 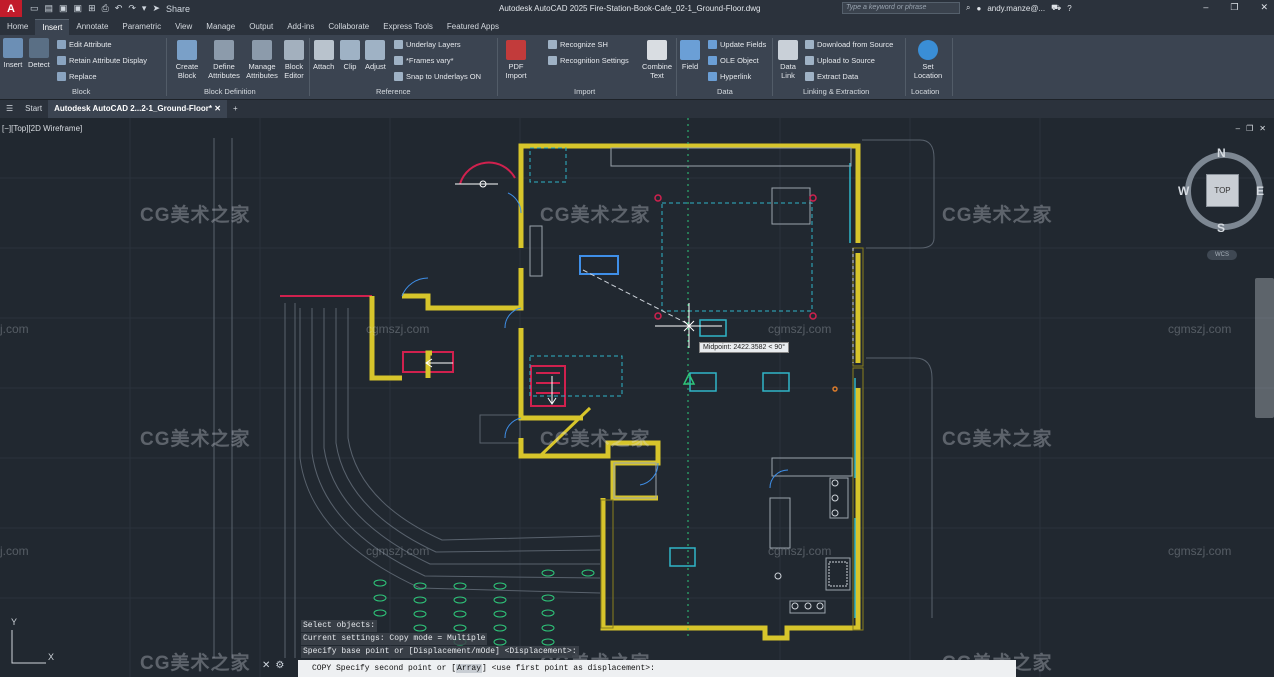 I want to click on recognition-settings-button: Recognition Settings, so click(x=588, y=60).